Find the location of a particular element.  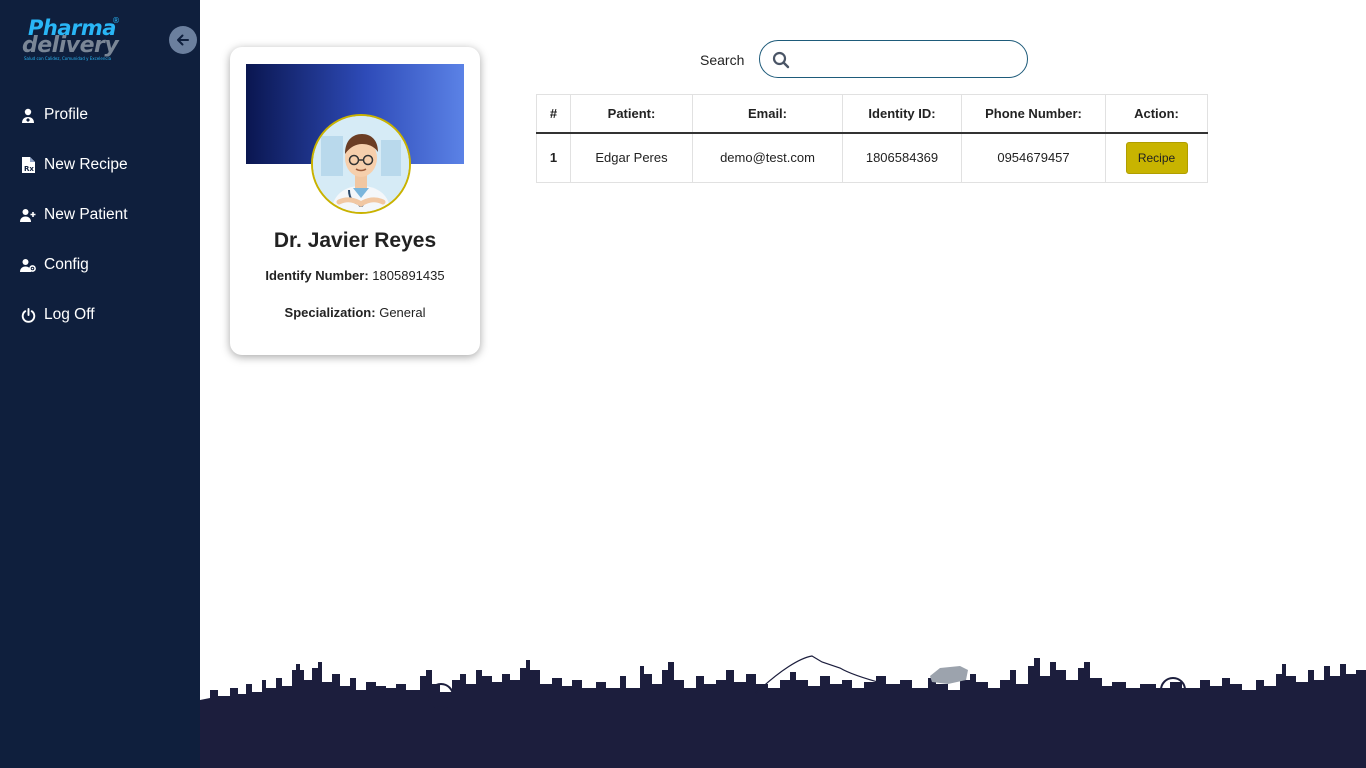

specialization-value: General is located at coordinates (402, 312).